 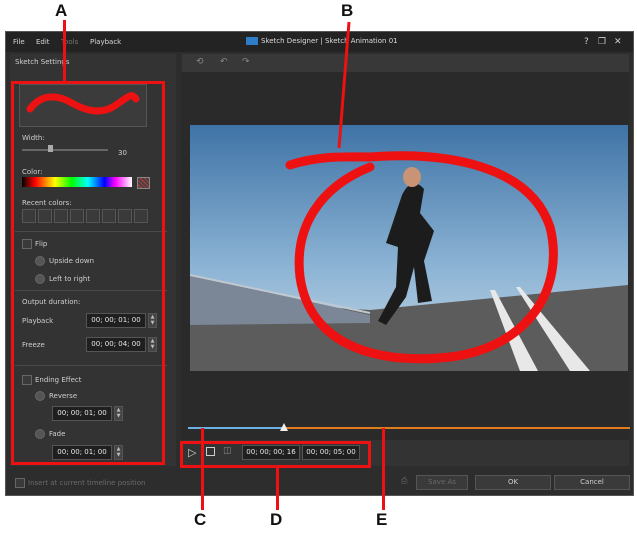 What do you see at coordinates (276, 519) in the screenshot?
I see `callout-d-label: D` at bounding box center [276, 519].